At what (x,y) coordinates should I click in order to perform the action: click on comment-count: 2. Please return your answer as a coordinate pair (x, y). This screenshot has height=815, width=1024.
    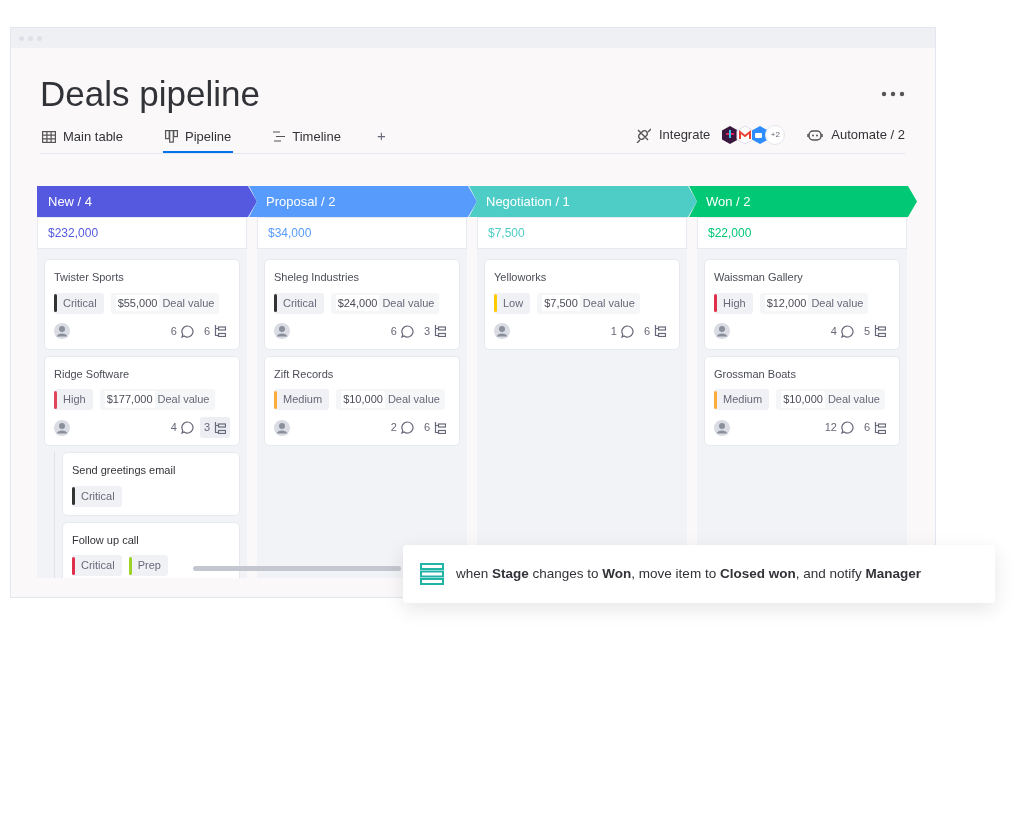
    Looking at the image, I should click on (393, 428).